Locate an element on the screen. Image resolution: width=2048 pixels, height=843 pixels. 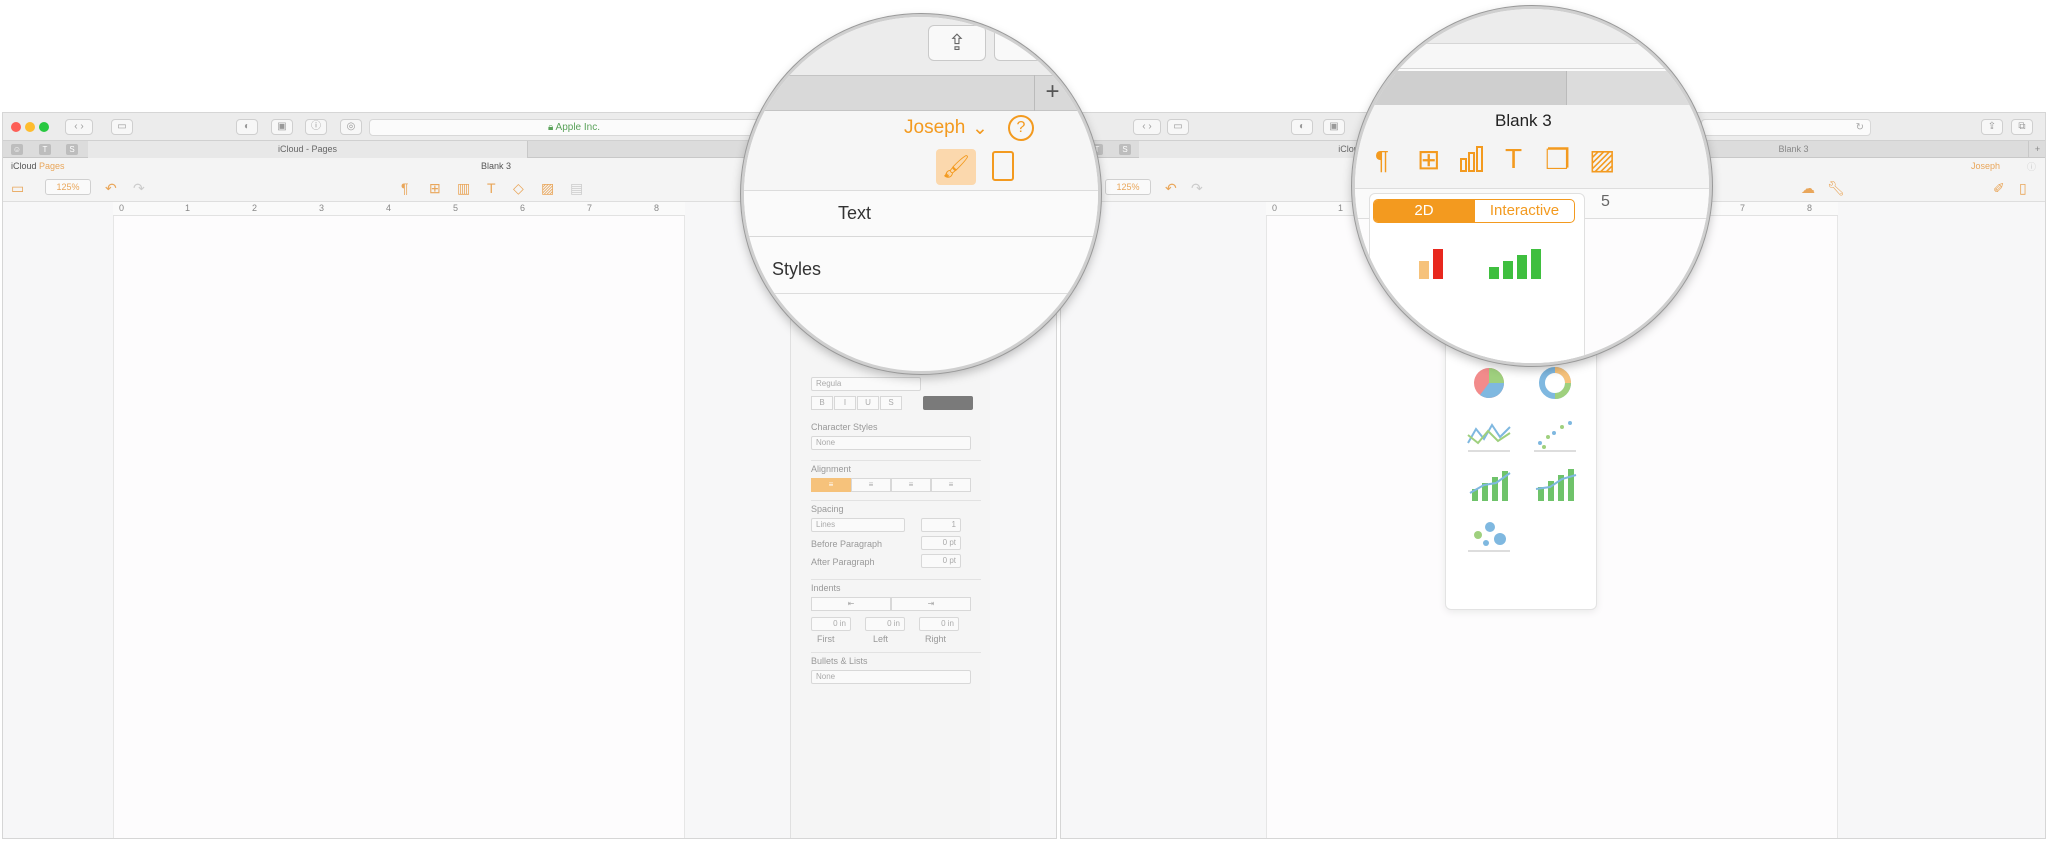
bullets-lists-label: Bullets & Lists is located at coordinates (839, 661).